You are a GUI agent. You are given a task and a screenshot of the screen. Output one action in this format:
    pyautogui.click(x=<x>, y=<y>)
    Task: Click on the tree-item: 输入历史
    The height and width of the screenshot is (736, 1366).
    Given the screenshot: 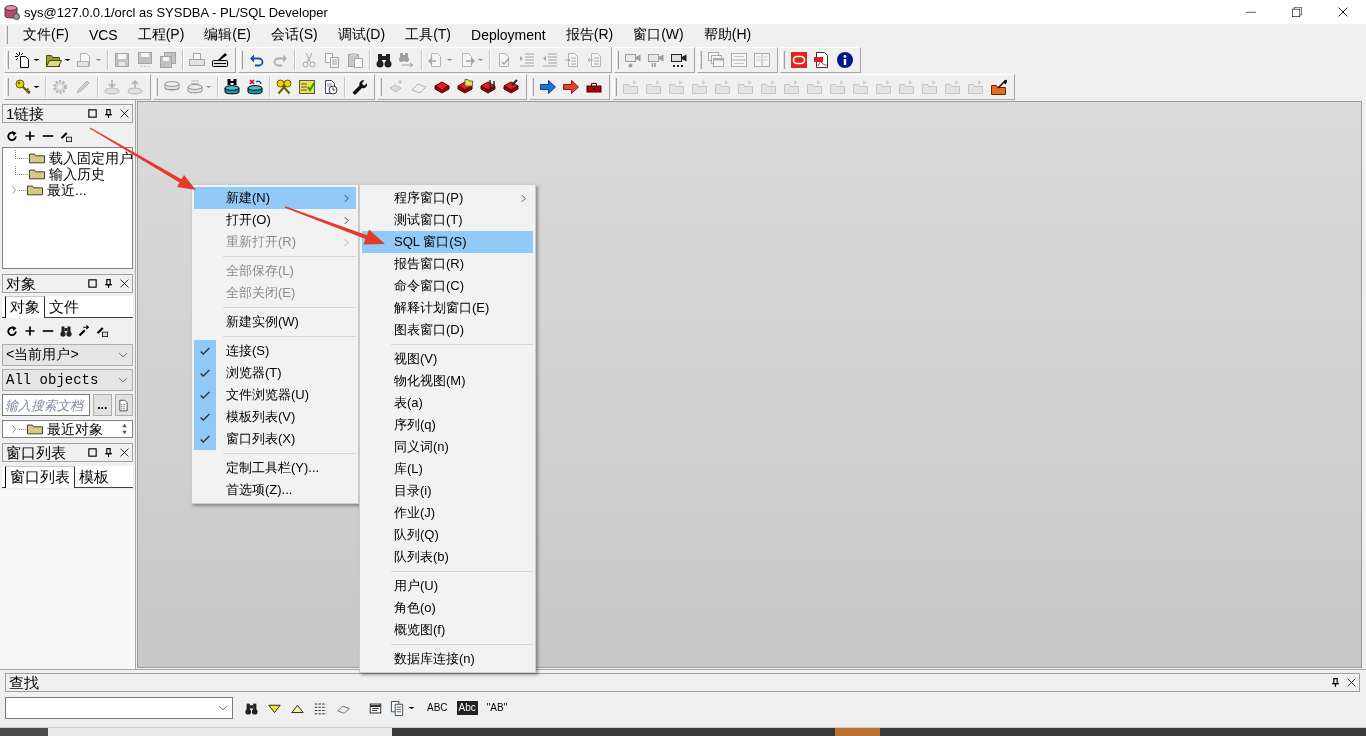 What is the action you would take?
    pyautogui.click(x=67, y=174)
    